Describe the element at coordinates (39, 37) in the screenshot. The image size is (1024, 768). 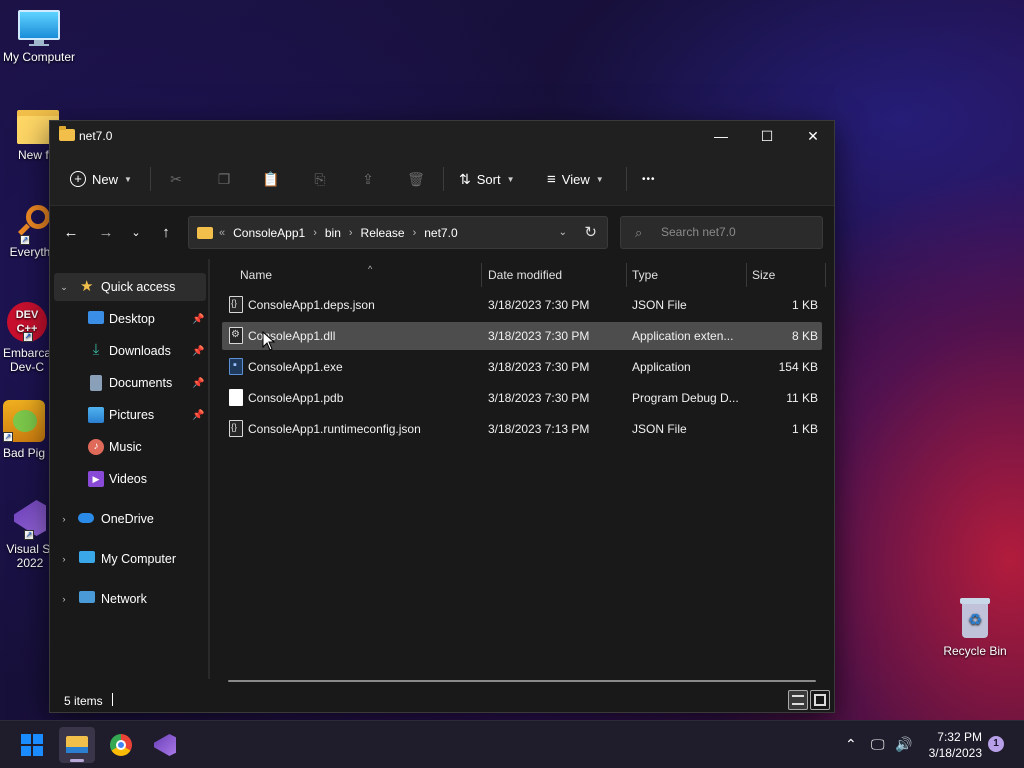
I see `desktop-icon-my-computer: My Computer` at that location.